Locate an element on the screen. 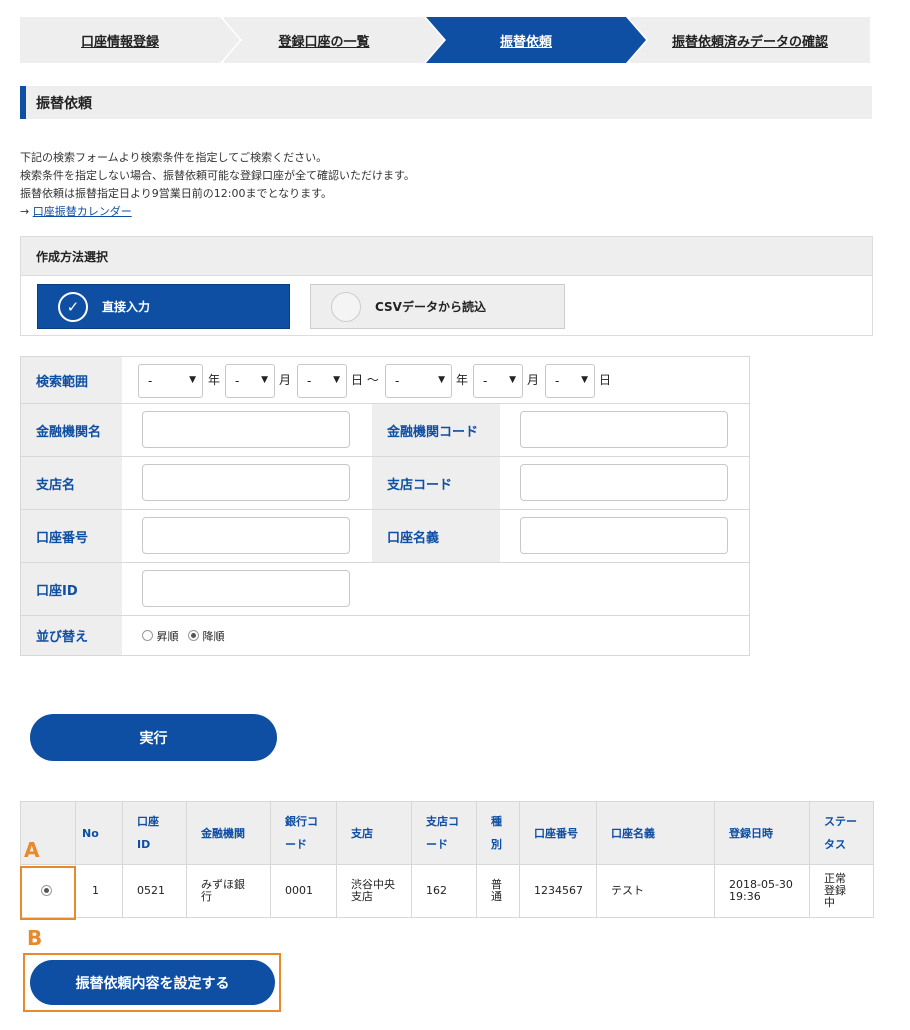 The height and width of the screenshot is (1030, 910). branch-row: 支店名 支店コード is located at coordinates (385, 483).